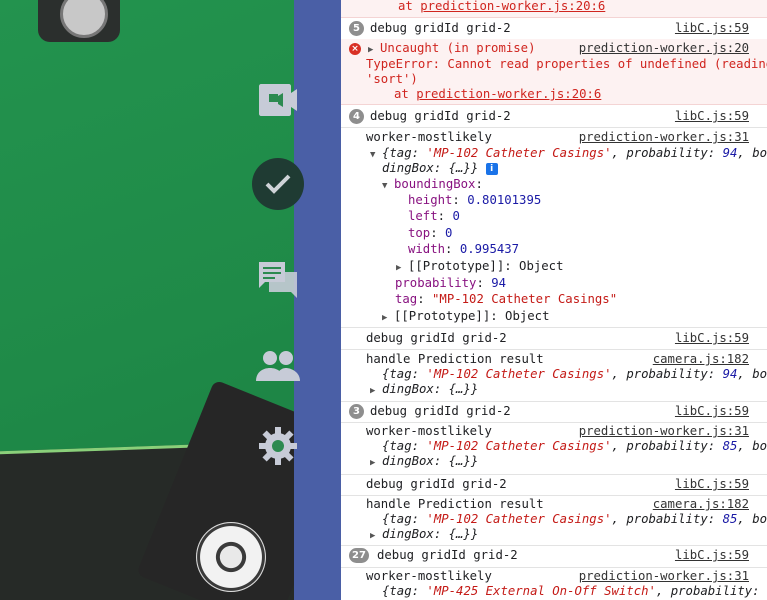  I want to click on console-error-tail: at prediction-worker.js:20:6, so click(554, 9).